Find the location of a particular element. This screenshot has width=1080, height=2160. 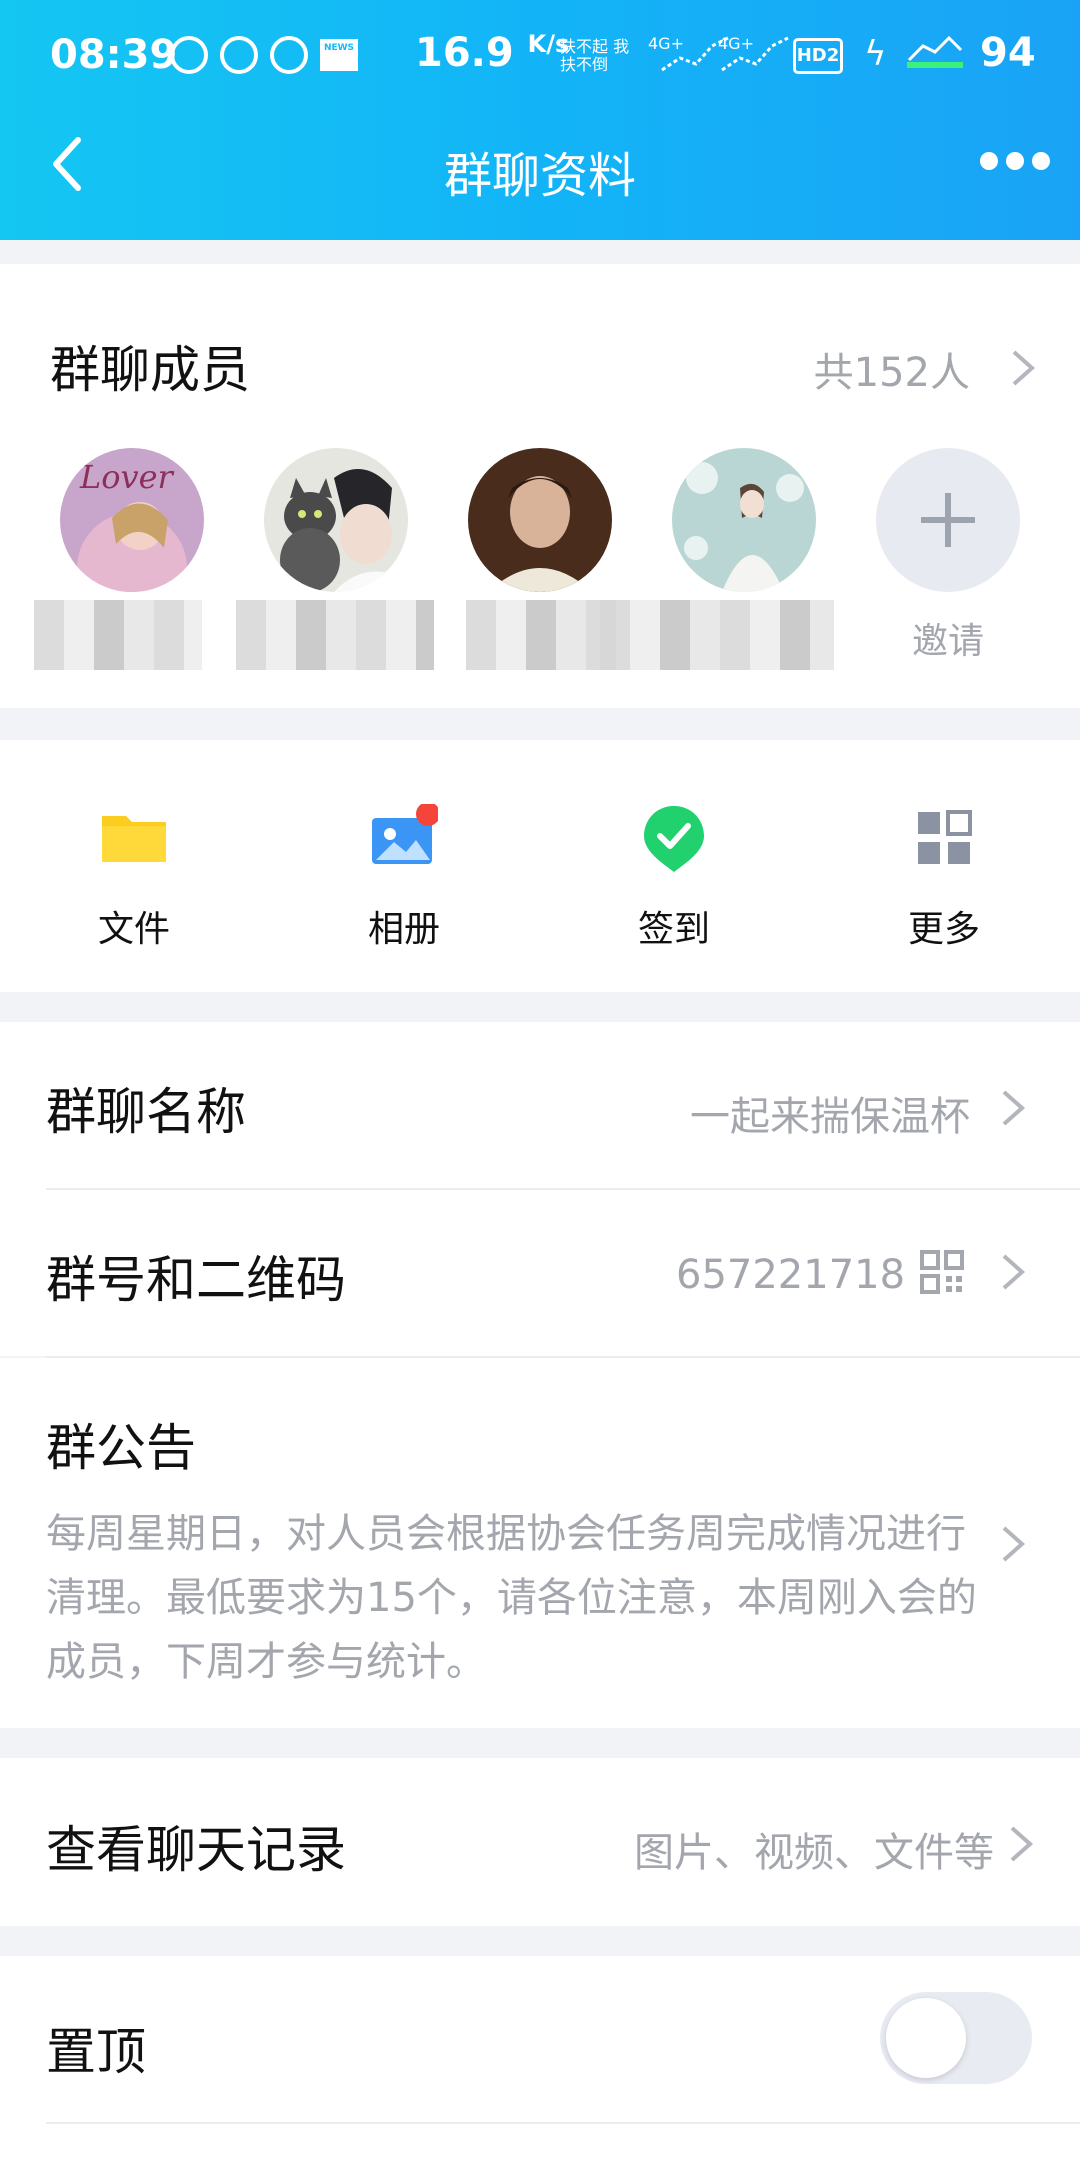

tool-more: 更多 is located at coordinates (944, 870).